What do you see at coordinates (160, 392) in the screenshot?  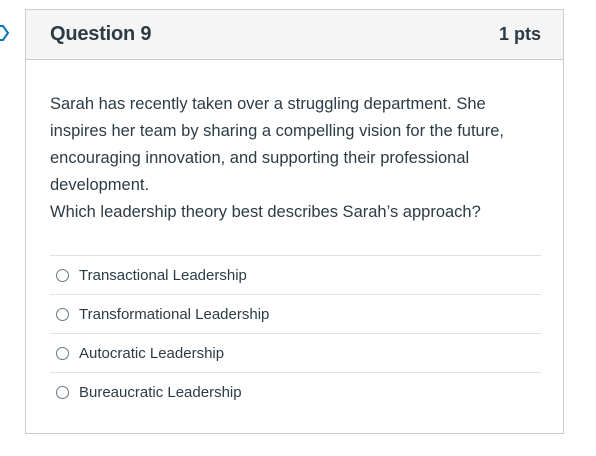 I see `answer-label: Bureaucratic Leadership` at bounding box center [160, 392].